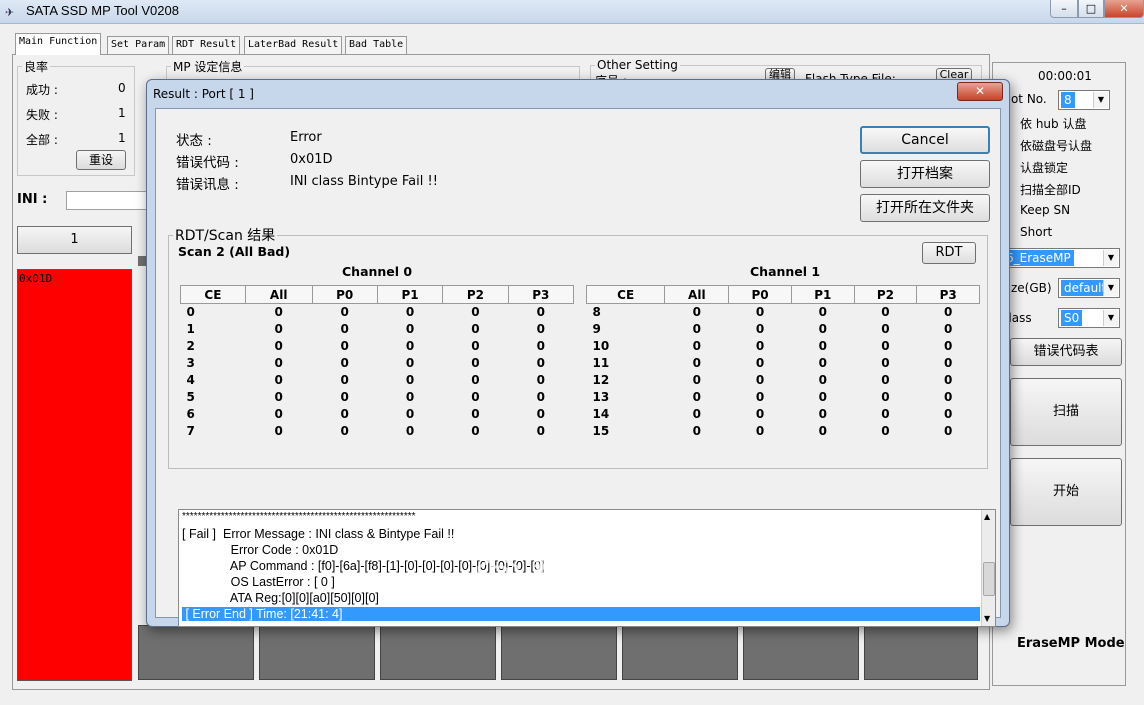 This screenshot has height=705, width=1144. Describe the element at coordinates (925, 174) in the screenshot. I see `open-file-button: 打开档案` at that location.